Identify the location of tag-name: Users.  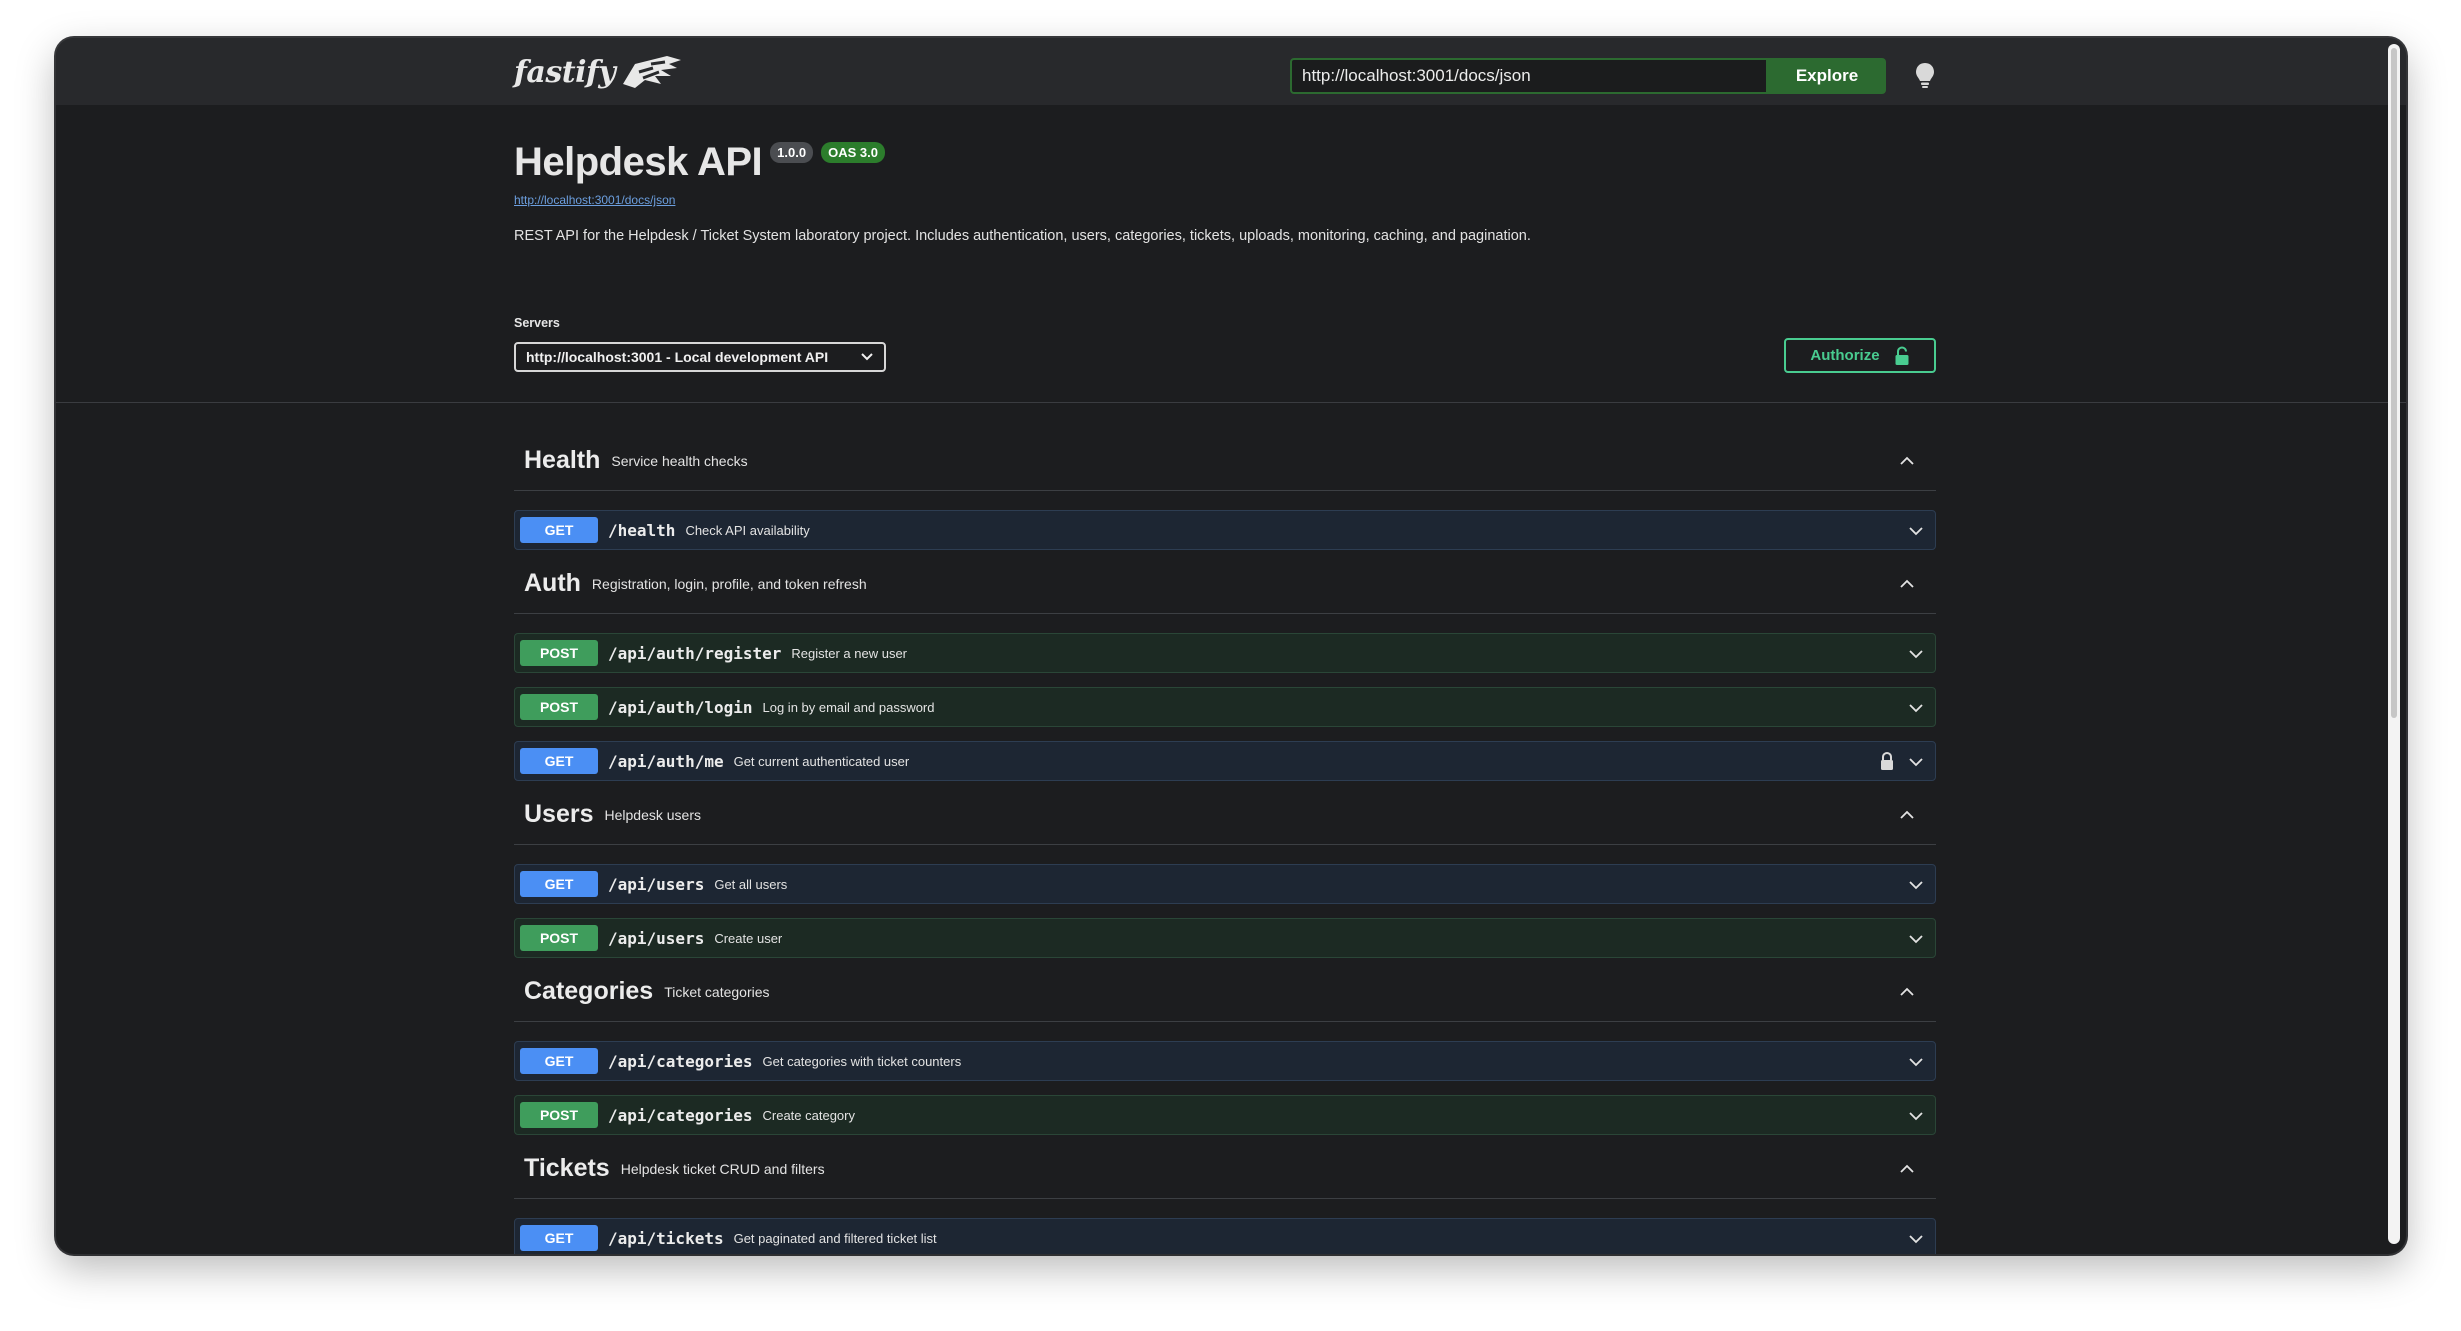
(559, 814).